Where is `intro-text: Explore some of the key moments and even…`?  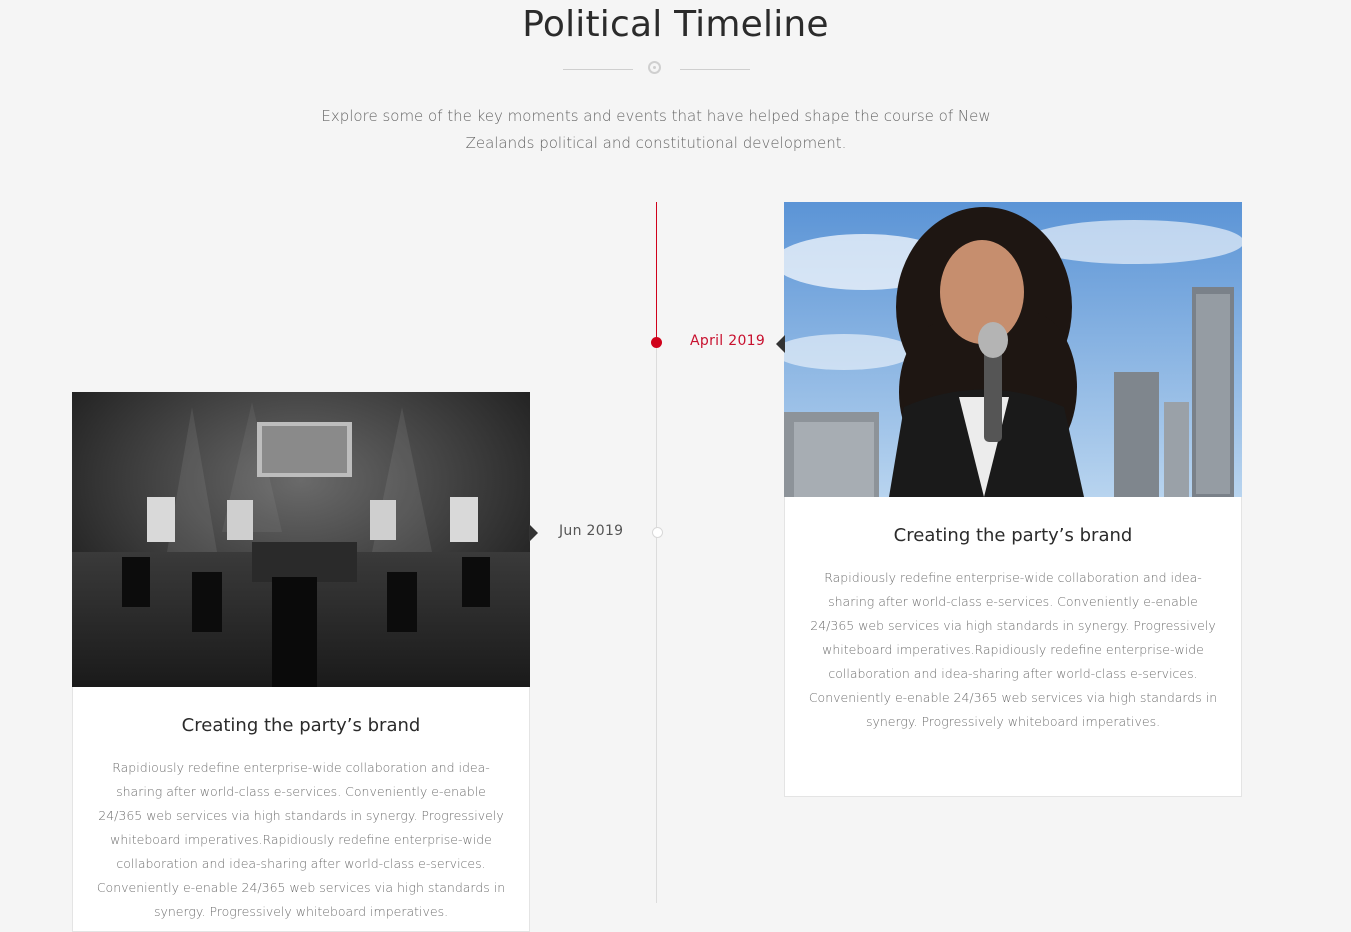 intro-text: Explore some of the key moments and even… is located at coordinates (656, 129).